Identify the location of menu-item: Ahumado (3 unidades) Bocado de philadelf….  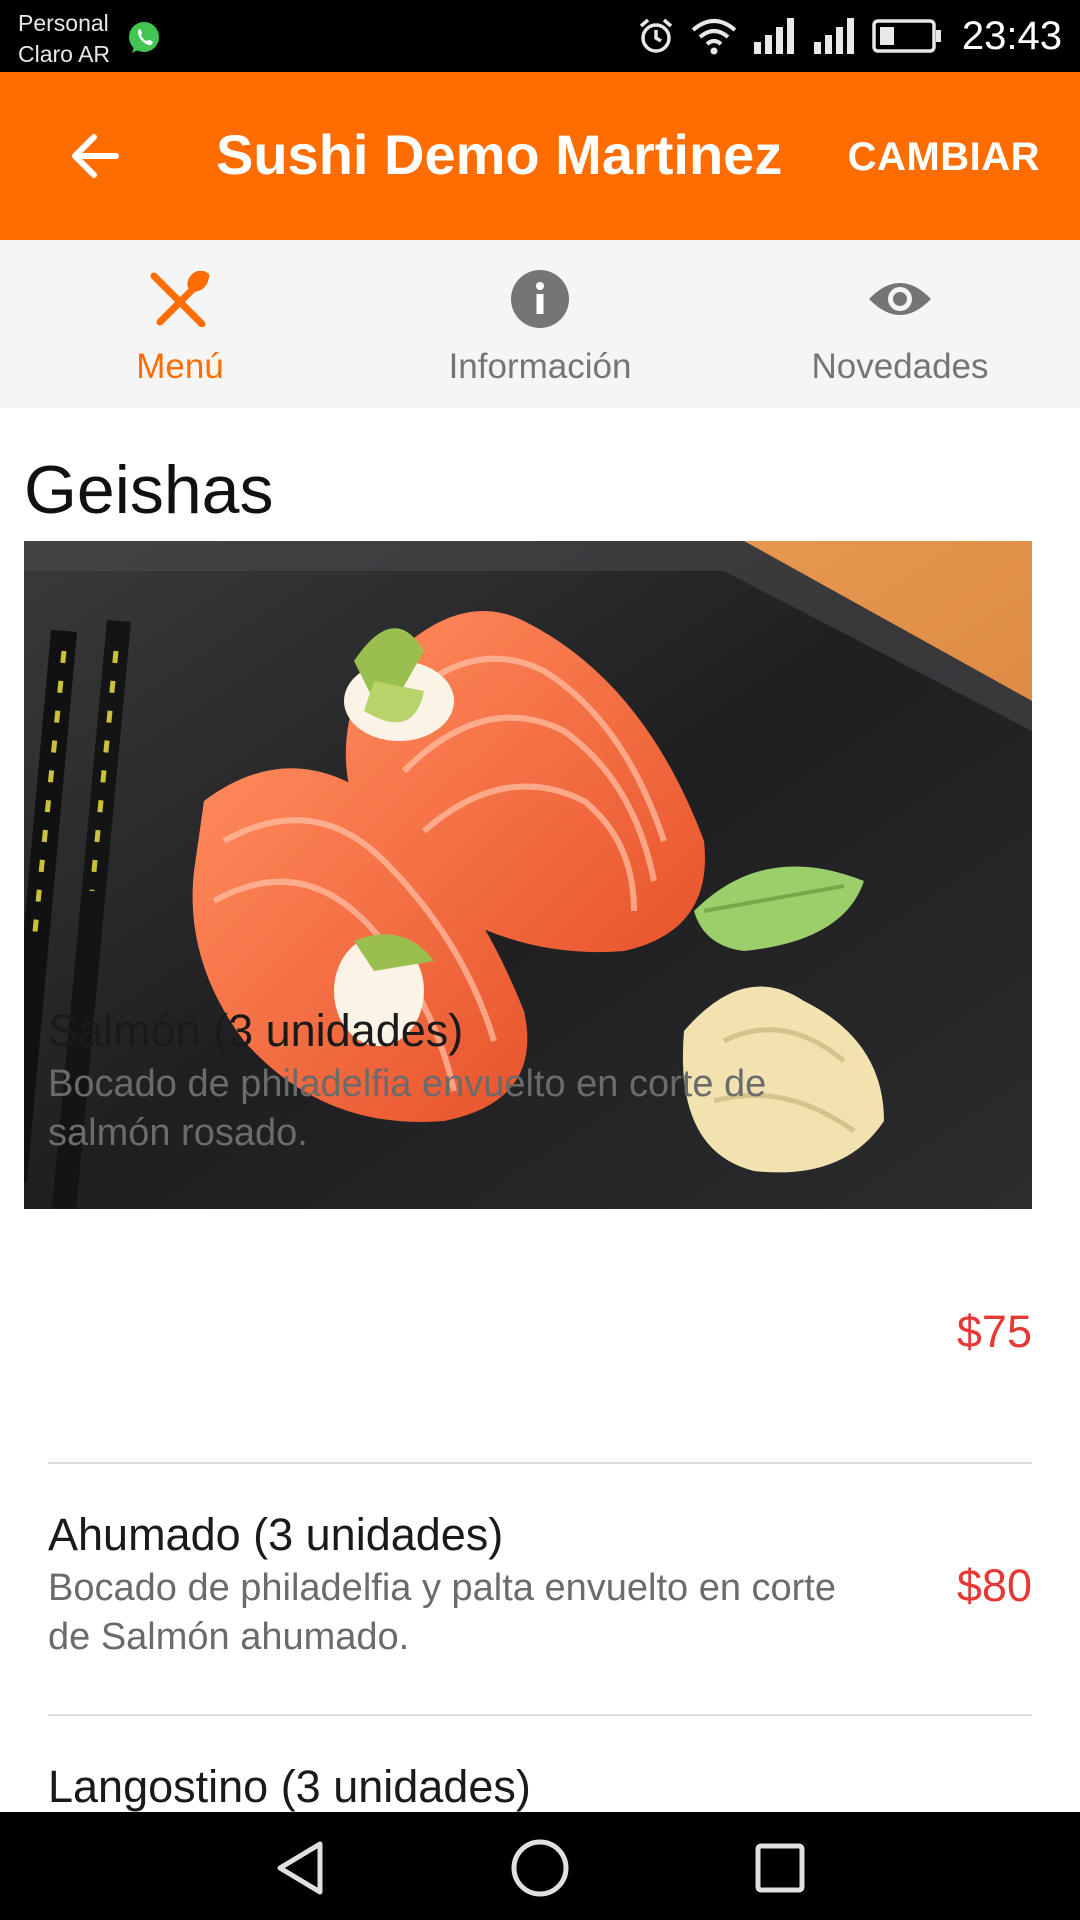
(540, 1585).